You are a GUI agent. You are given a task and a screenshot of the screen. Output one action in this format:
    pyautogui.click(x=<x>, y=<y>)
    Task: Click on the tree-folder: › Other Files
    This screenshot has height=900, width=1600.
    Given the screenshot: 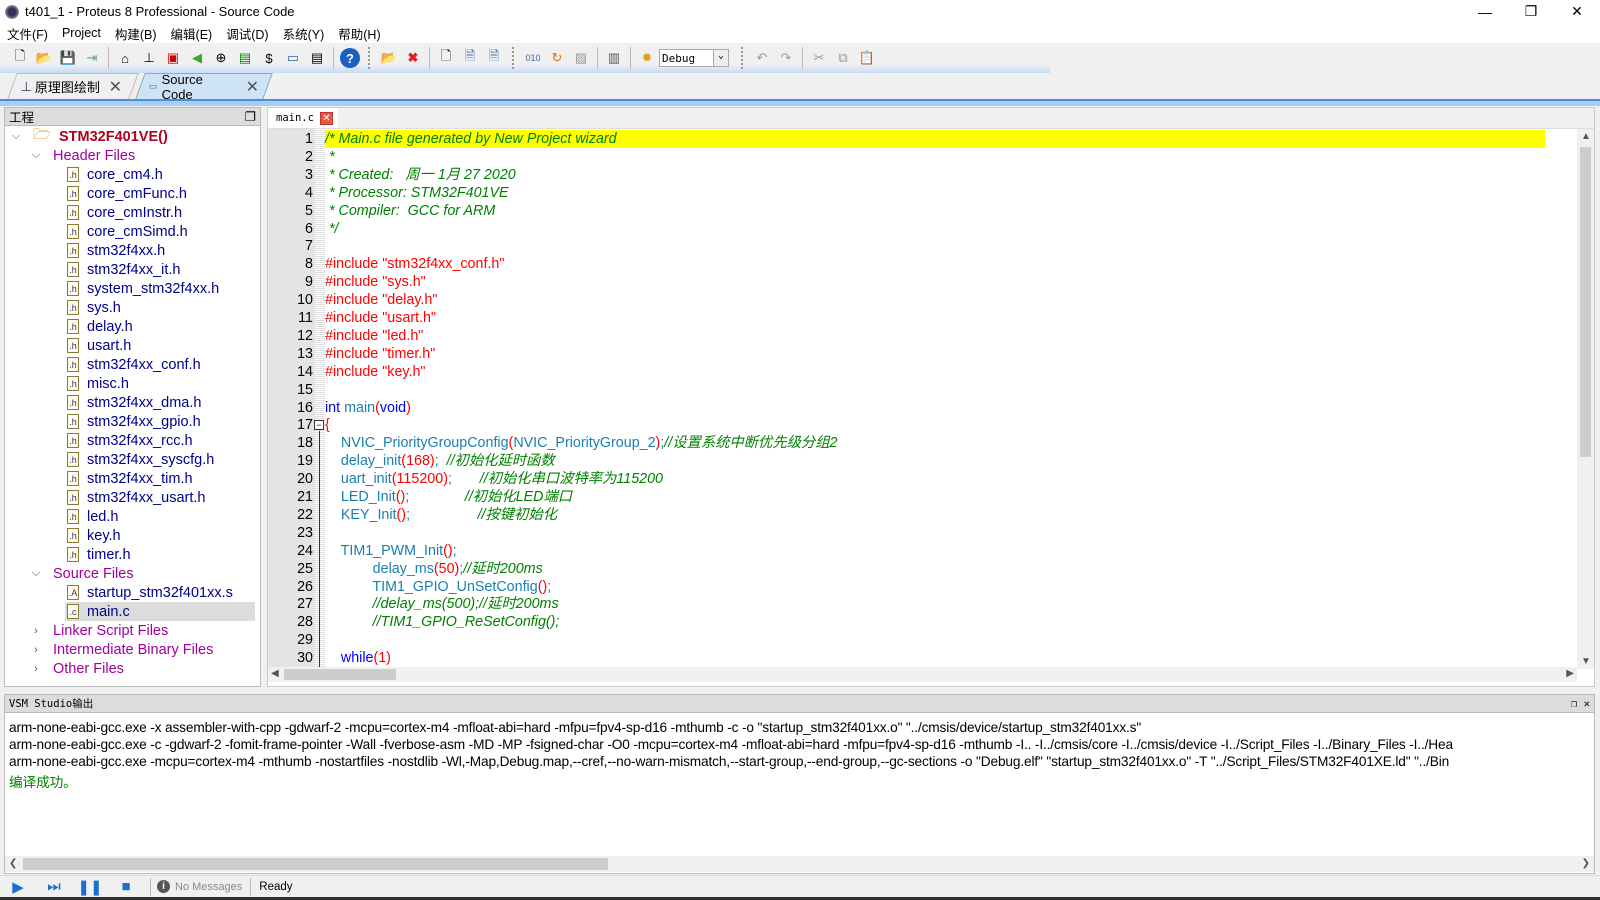 What is the action you would take?
    pyautogui.click(x=76, y=668)
    